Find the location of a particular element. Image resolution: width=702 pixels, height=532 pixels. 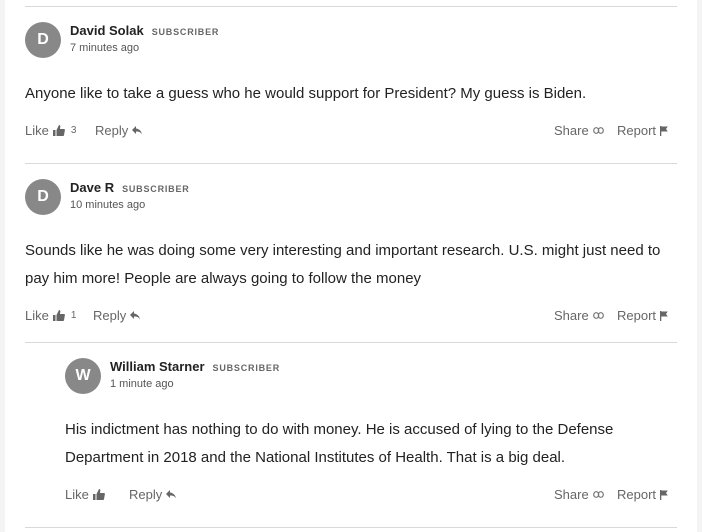

like-button: Like 1 is located at coordinates (50, 315).